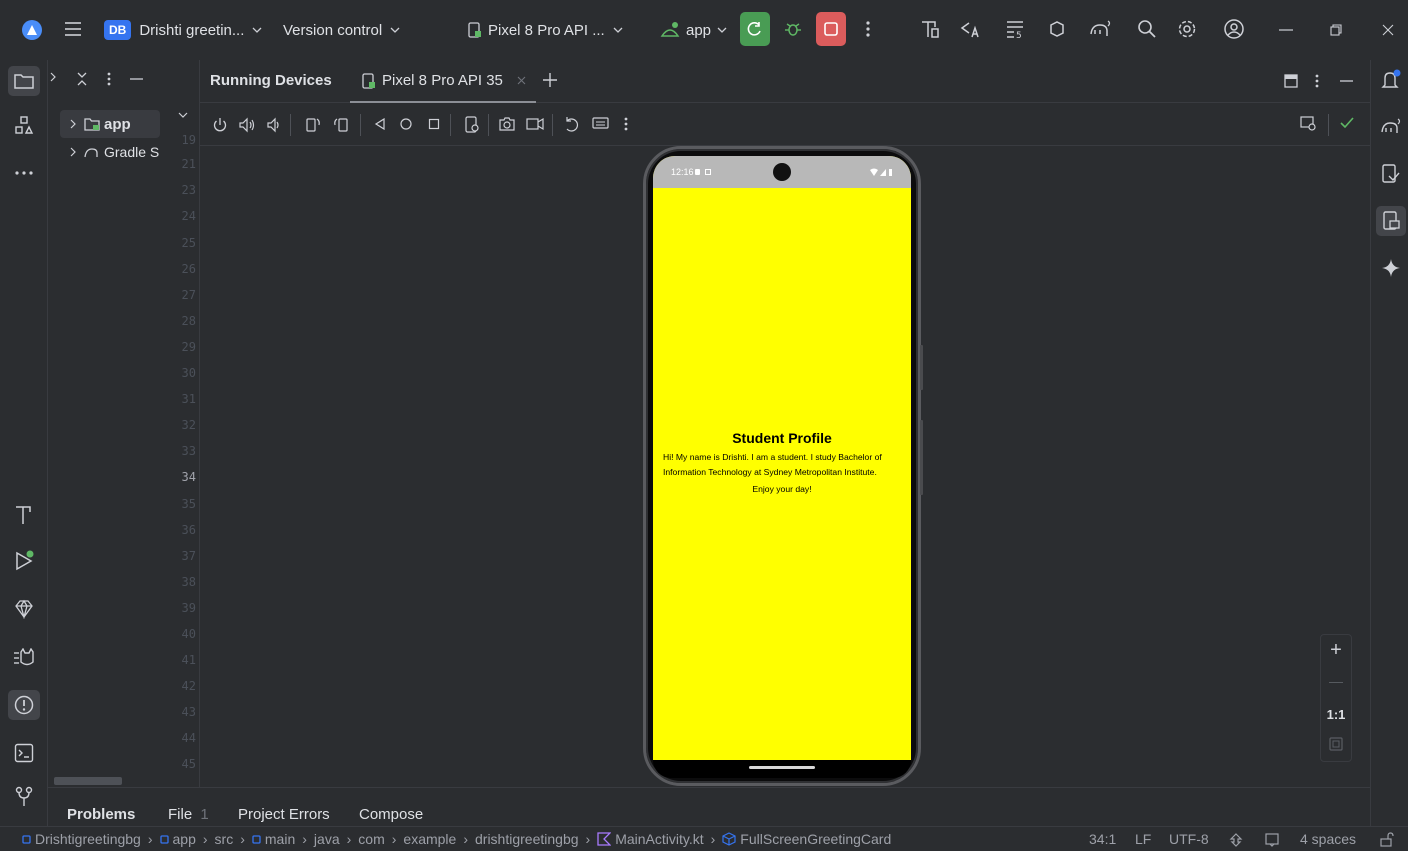 Image resolution: width=1408 pixels, height=851 pixels. Describe the element at coordinates (793, 29) in the screenshot. I see `debug-button` at that location.